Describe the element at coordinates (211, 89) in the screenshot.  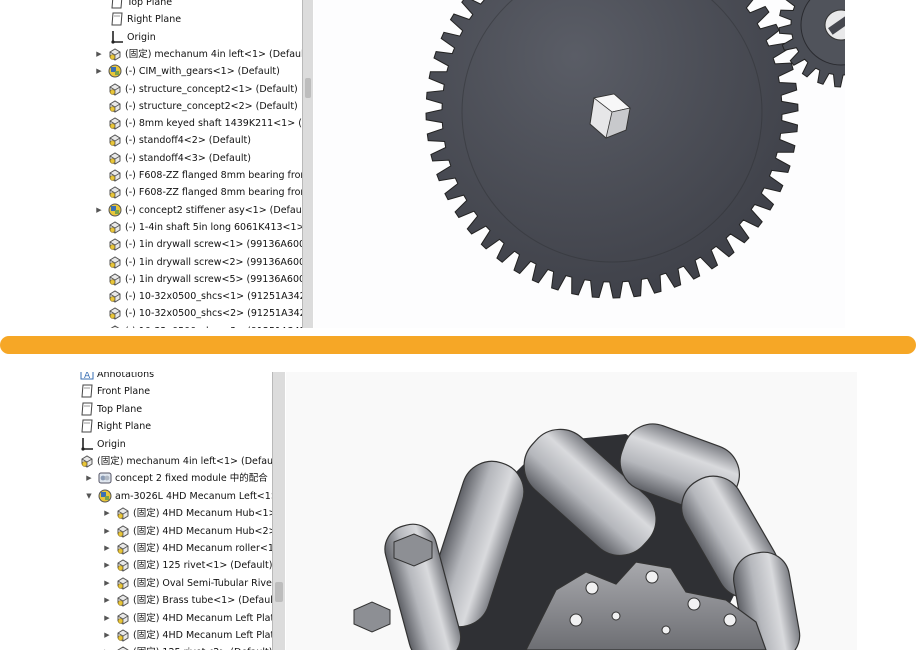
I see `tree-item-label: (-) structure_concept2<1> (Default)` at that location.